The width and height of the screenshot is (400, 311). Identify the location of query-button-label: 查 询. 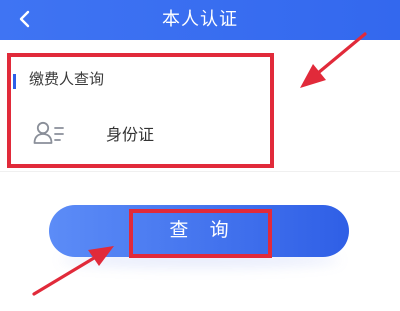
(203, 230).